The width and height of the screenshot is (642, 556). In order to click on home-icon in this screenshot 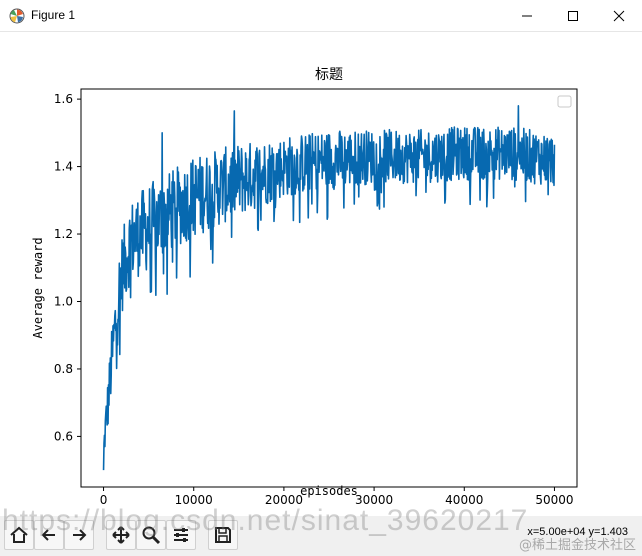, I will do `click(19, 534)`.